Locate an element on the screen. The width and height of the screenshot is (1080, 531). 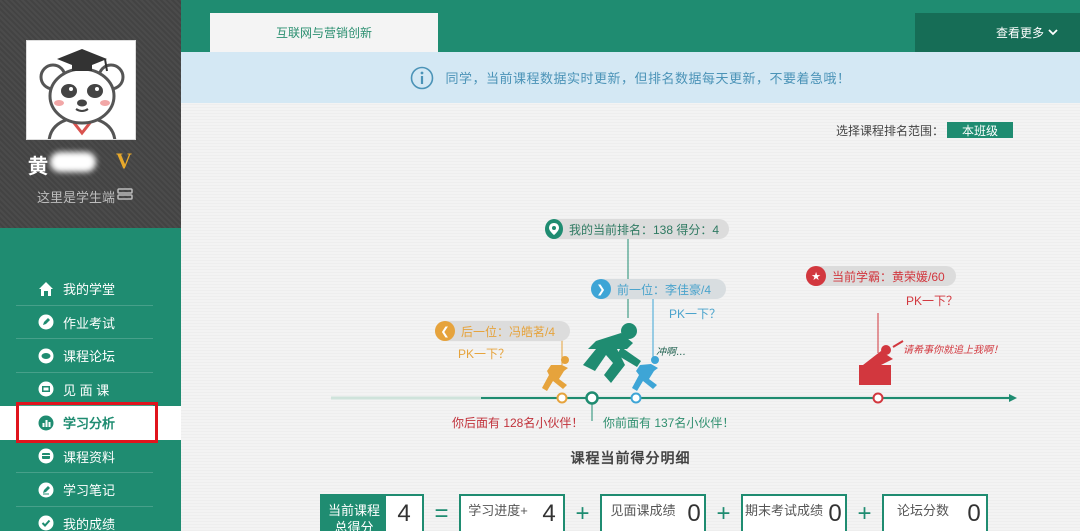
sidebar-item-materials: 课程资料 is located at coordinates (90, 457).